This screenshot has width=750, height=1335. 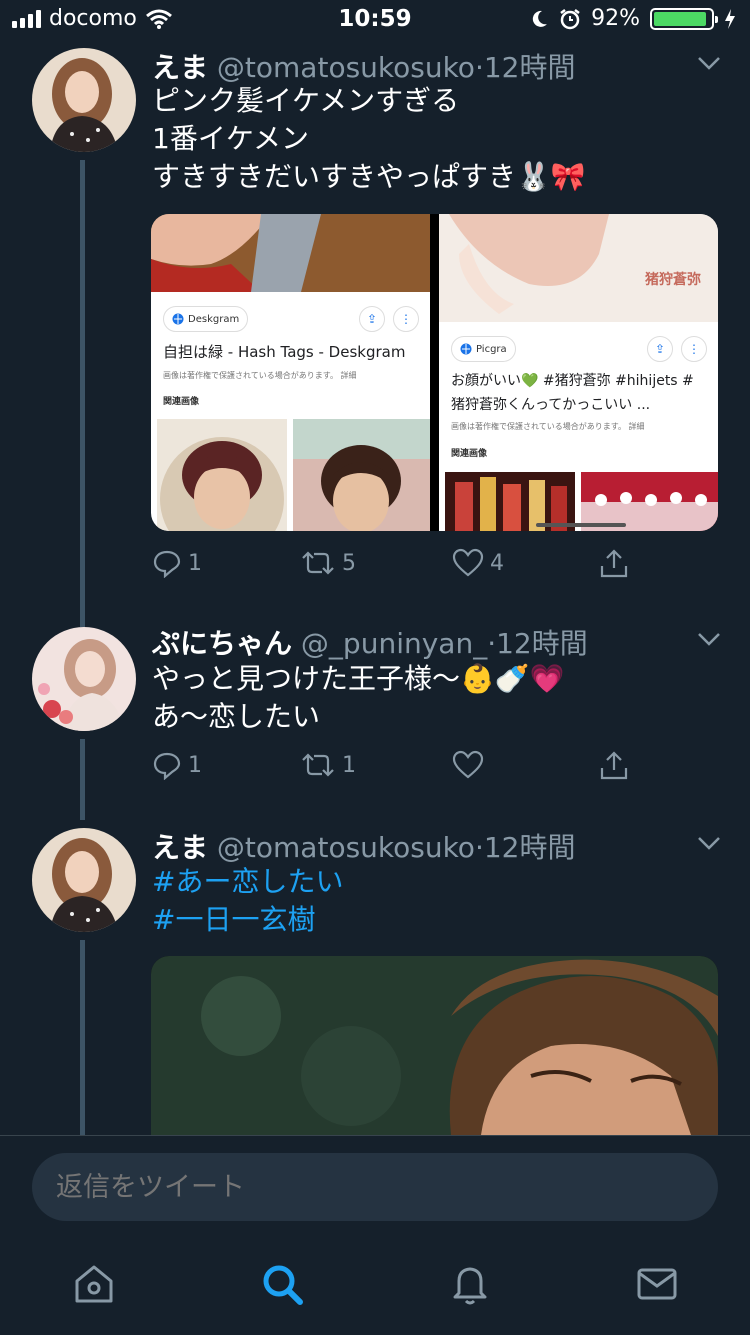 I want to click on tweet-text: ピンク髪イケメンすぎる 1番イケメン すきすきだいすきやっぱすき🐰🎀, so click(x=369, y=139).